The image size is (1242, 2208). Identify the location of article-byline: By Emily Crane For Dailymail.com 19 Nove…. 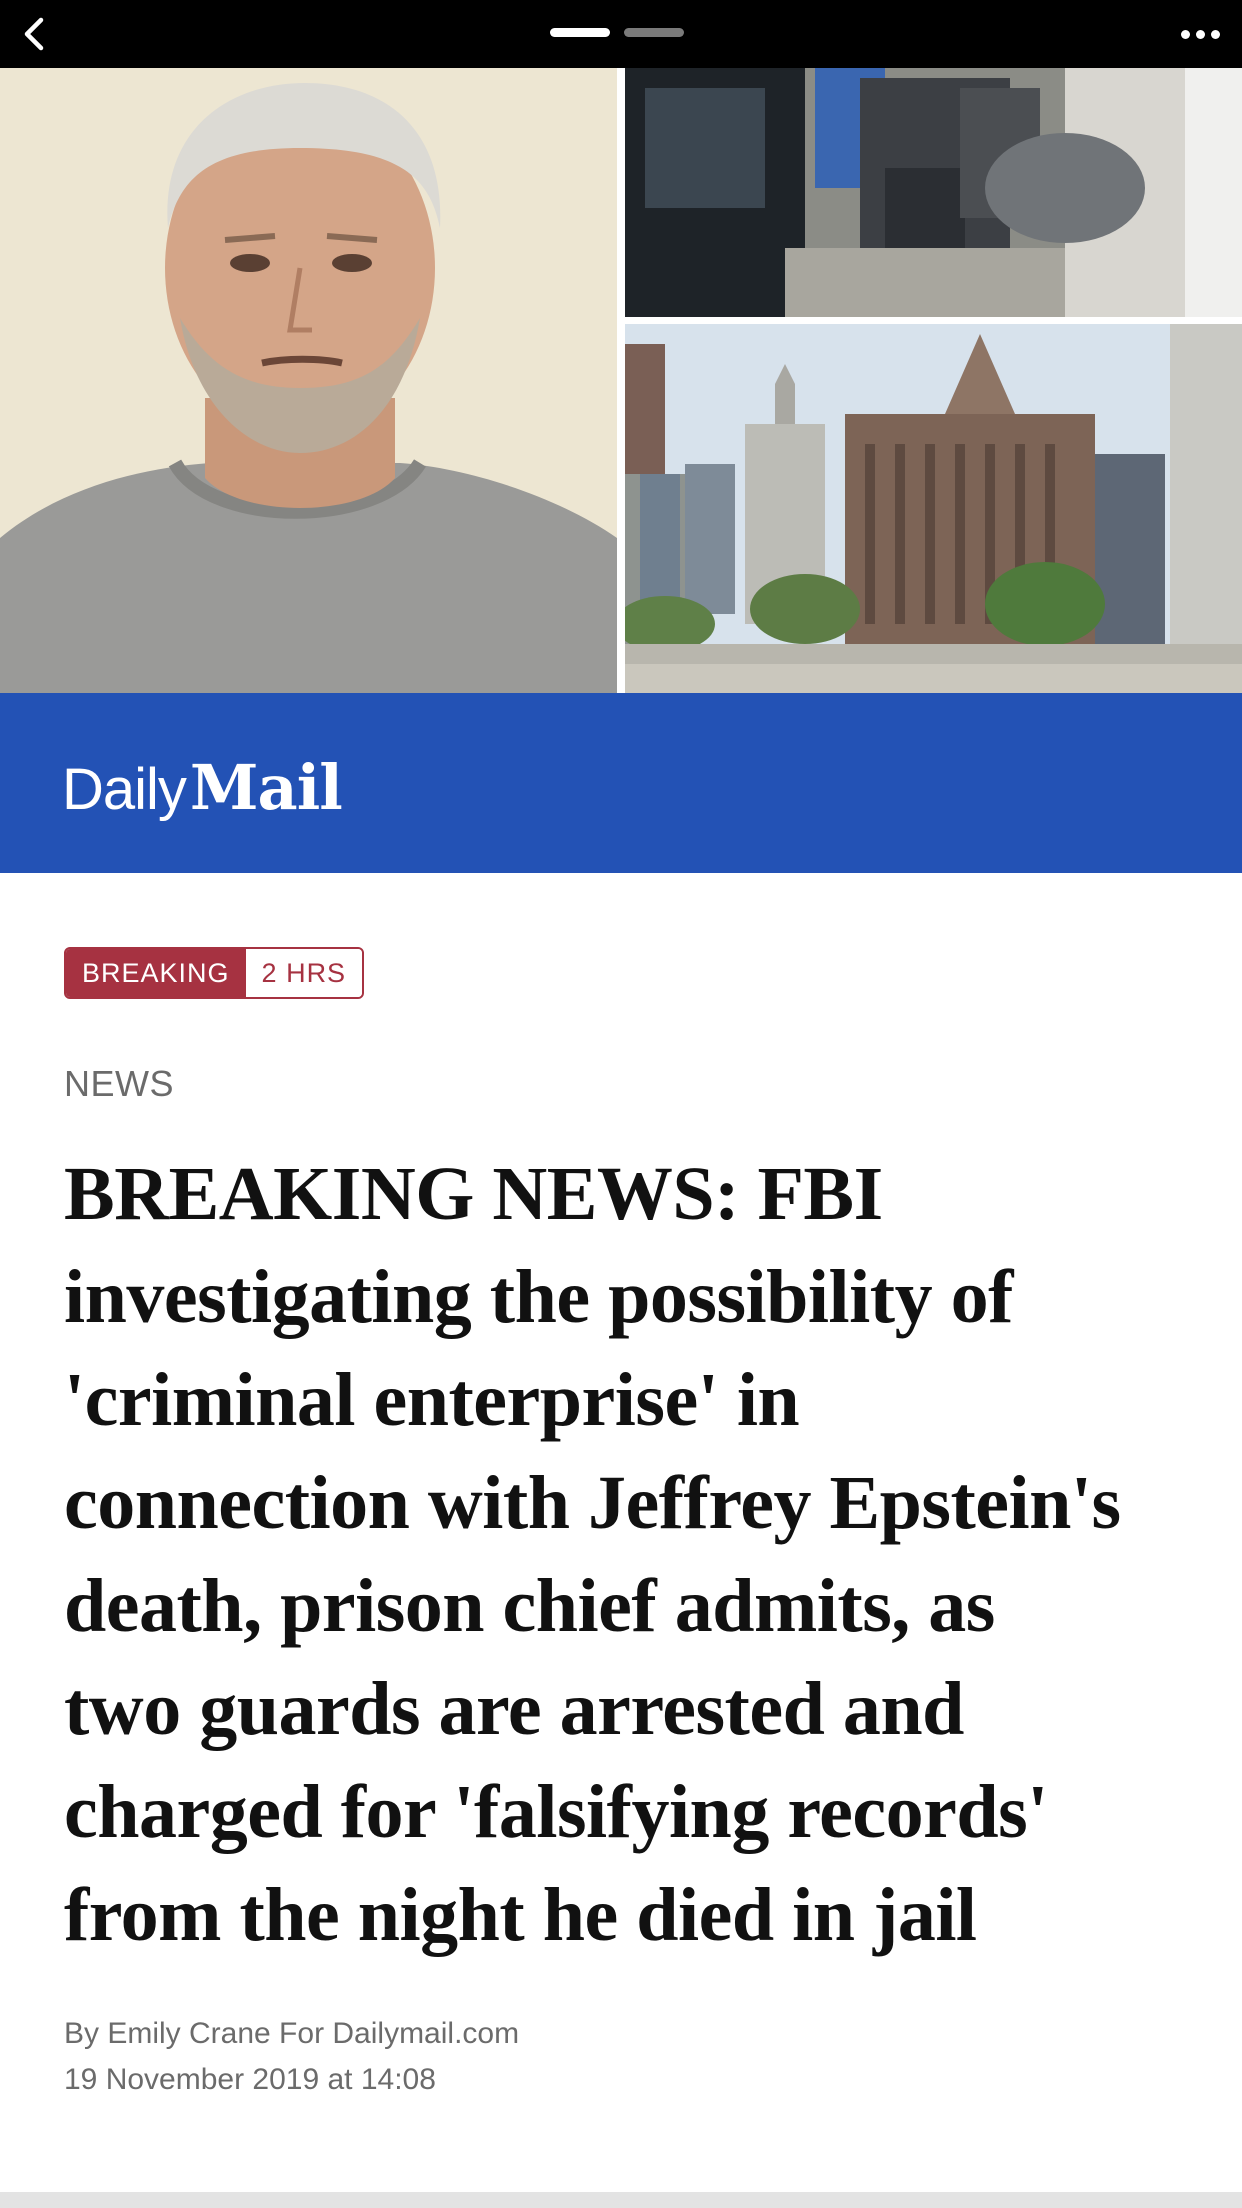
(291, 2057).